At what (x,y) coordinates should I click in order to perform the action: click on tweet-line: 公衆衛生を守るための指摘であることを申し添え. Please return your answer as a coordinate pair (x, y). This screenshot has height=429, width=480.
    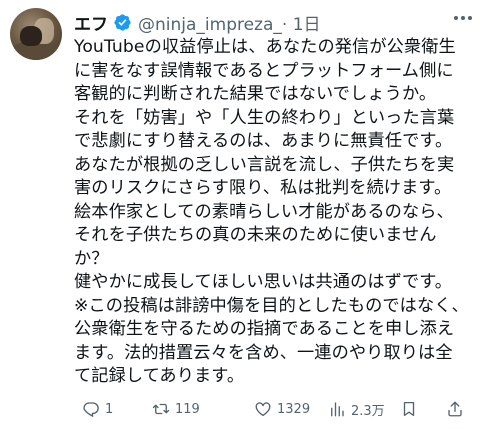
    Looking at the image, I should click on (264, 329).